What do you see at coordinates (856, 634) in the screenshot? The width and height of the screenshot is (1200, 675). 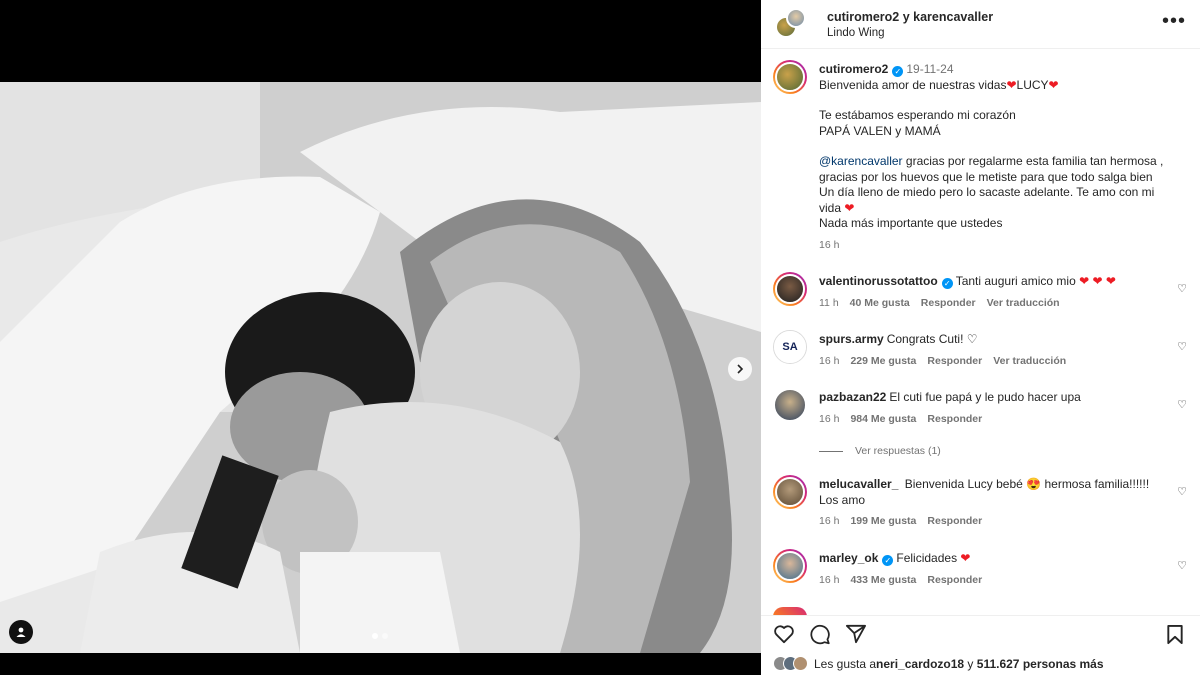 I see `share-icon` at bounding box center [856, 634].